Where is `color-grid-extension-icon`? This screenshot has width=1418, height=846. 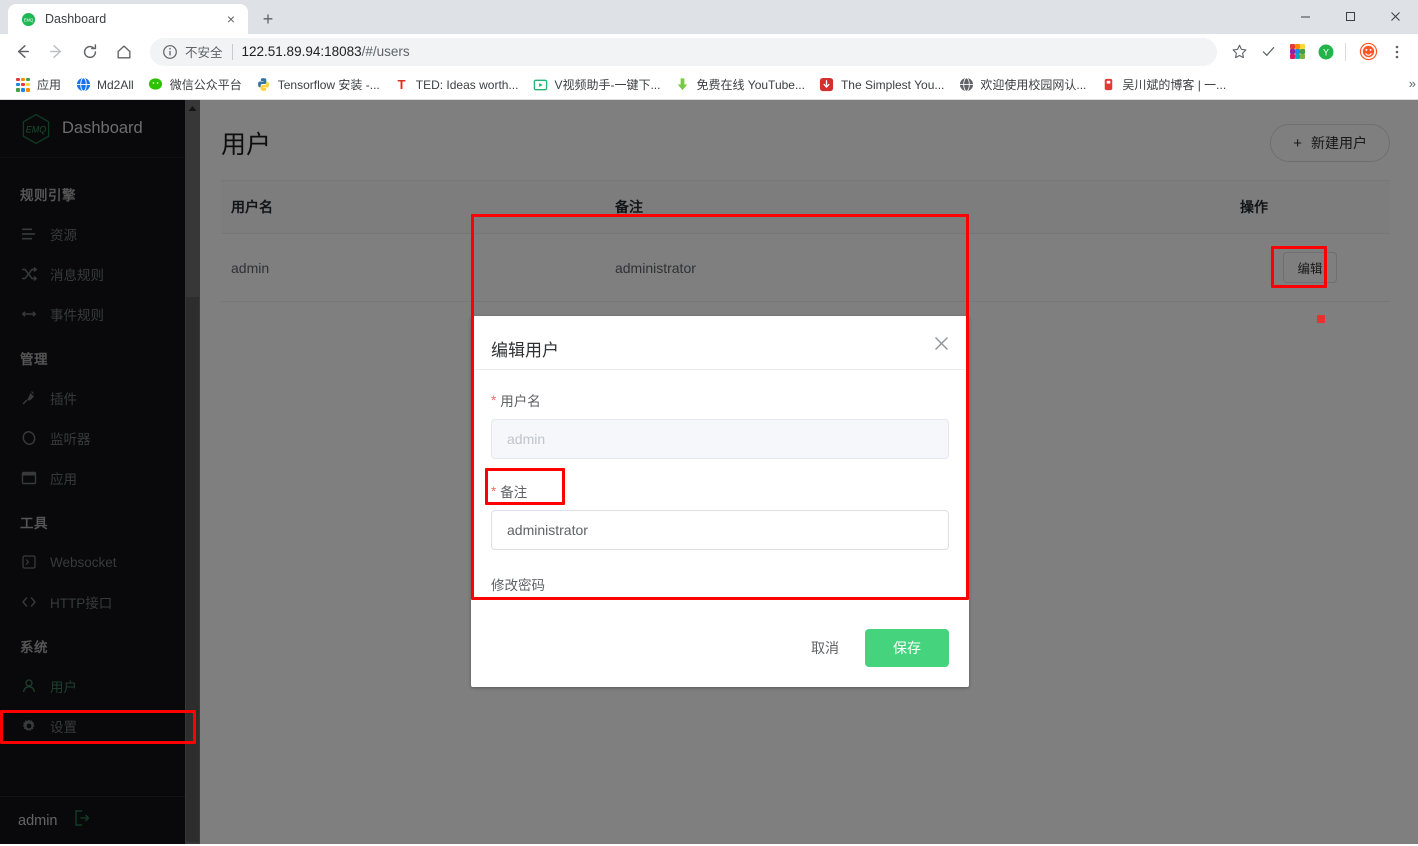
color-grid-extension-icon is located at coordinates (1297, 52).